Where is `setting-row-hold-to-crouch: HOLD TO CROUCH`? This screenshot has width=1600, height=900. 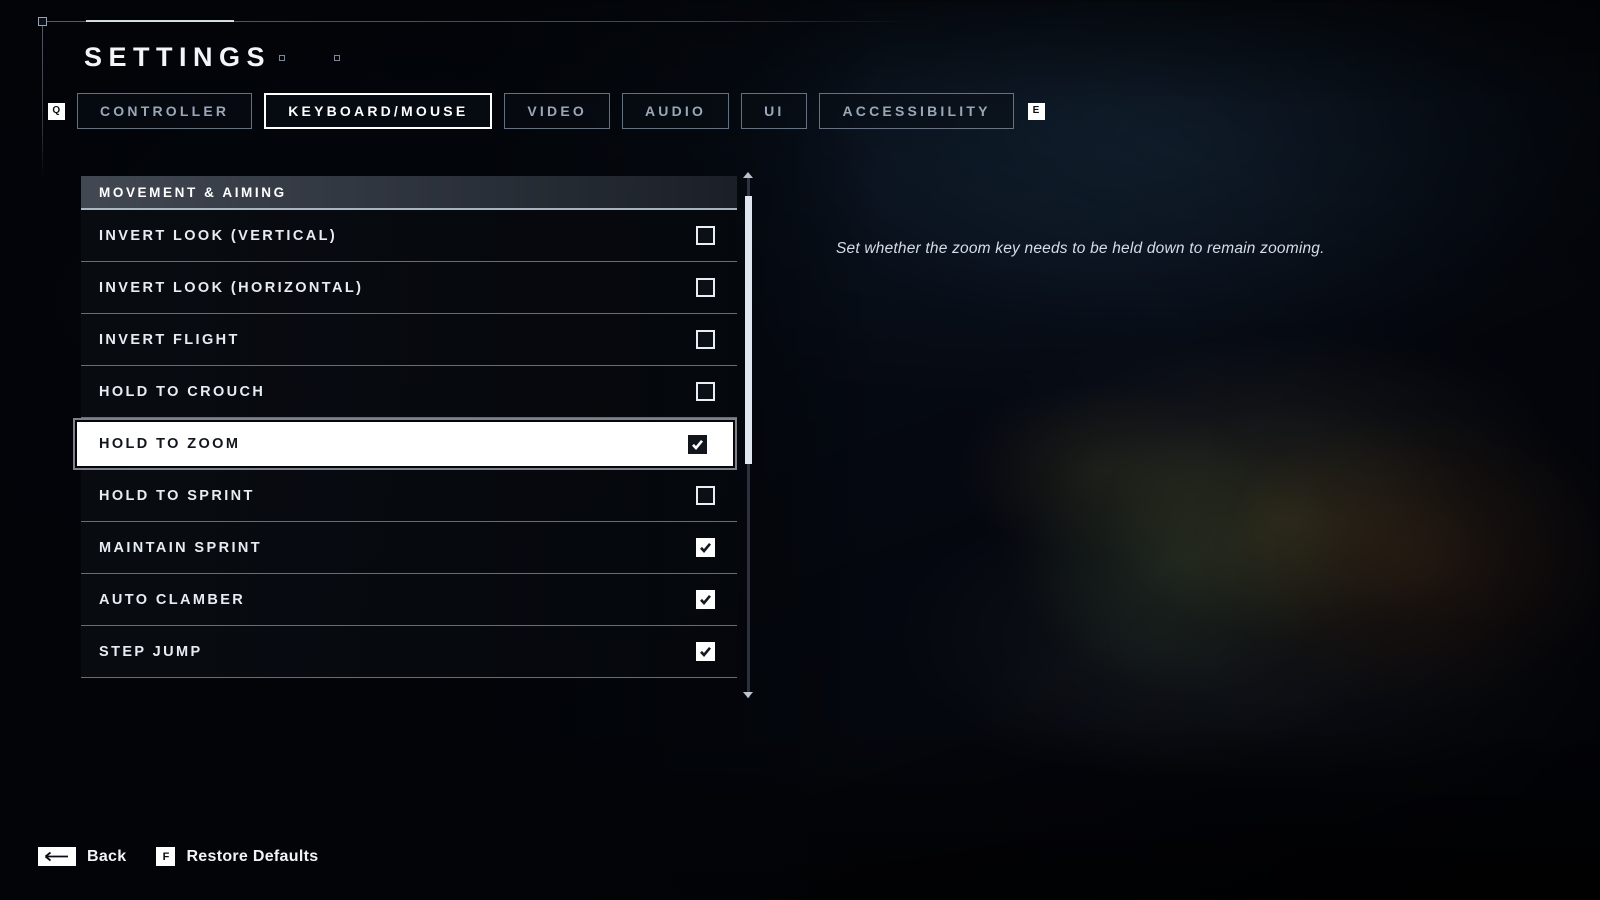 setting-row-hold-to-crouch: HOLD TO CROUCH is located at coordinates (409, 392).